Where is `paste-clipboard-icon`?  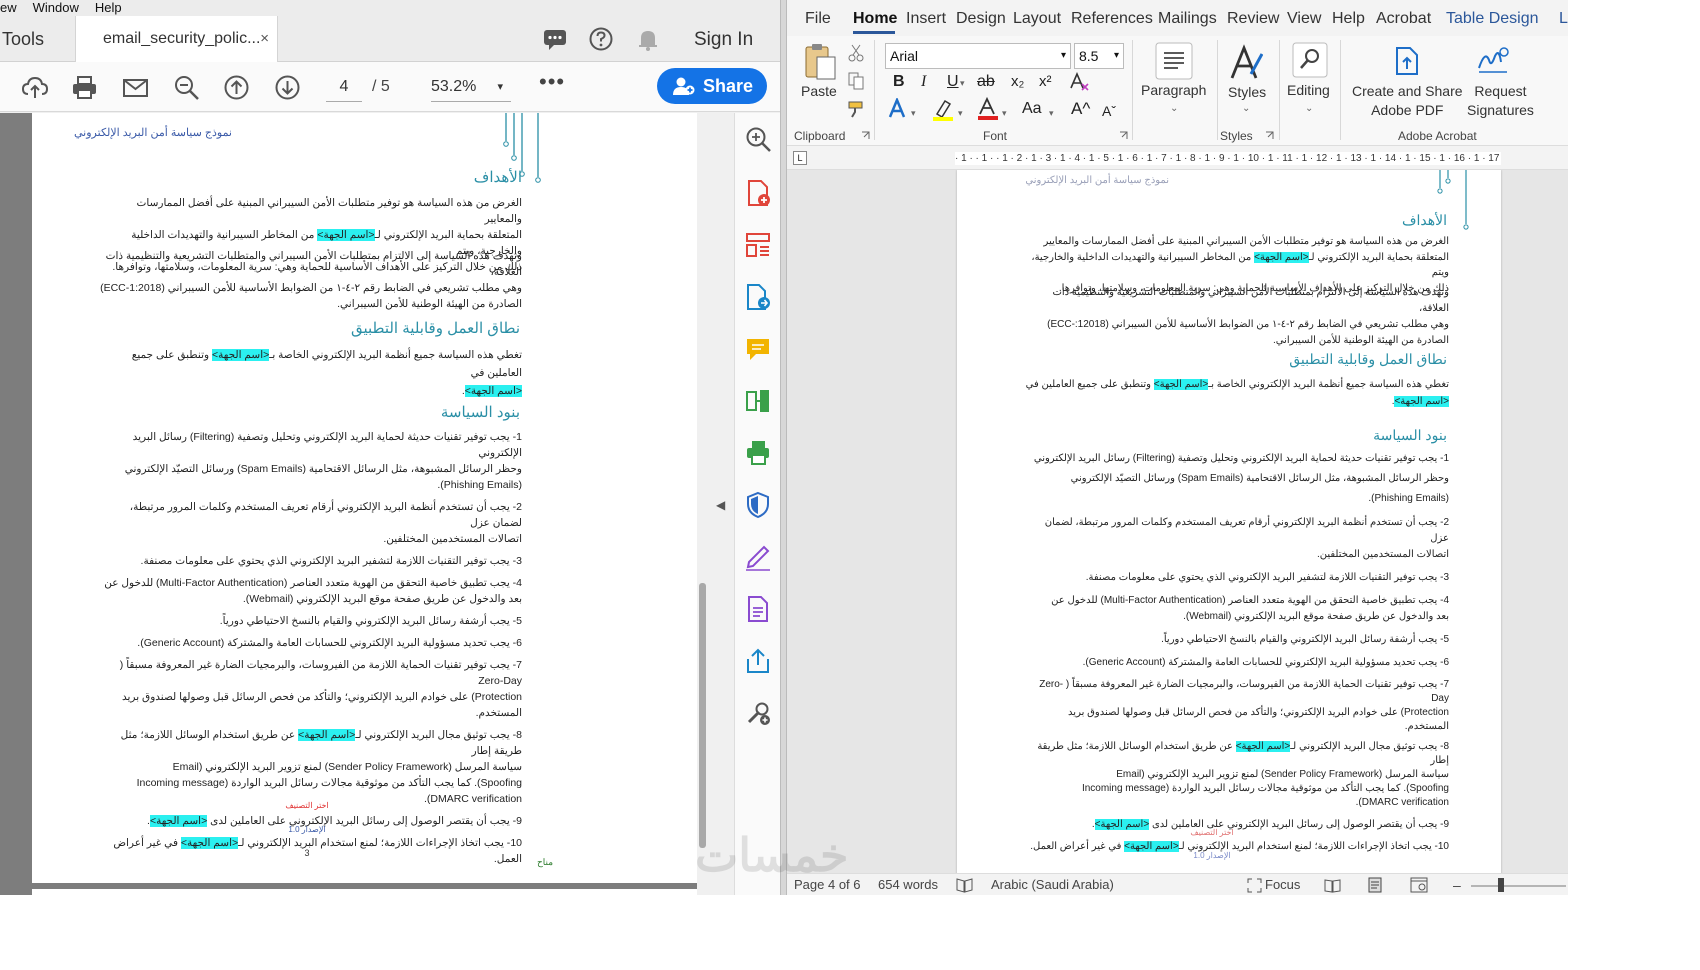 paste-clipboard-icon is located at coordinates (820, 62).